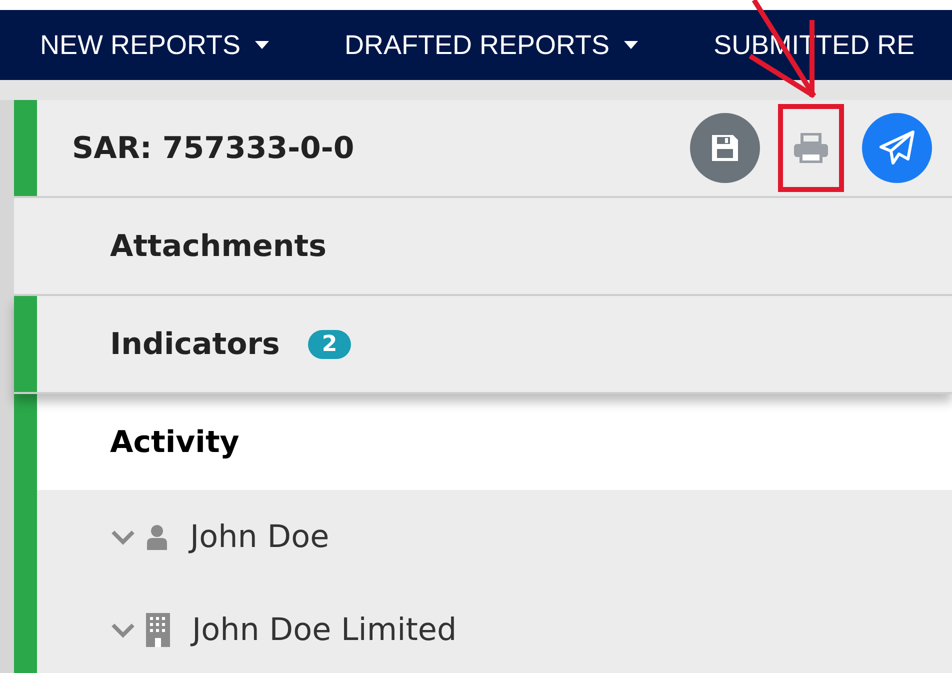 This screenshot has height=673, width=952. Describe the element at coordinates (330, 344) in the screenshot. I see `count-badge: 2` at that location.